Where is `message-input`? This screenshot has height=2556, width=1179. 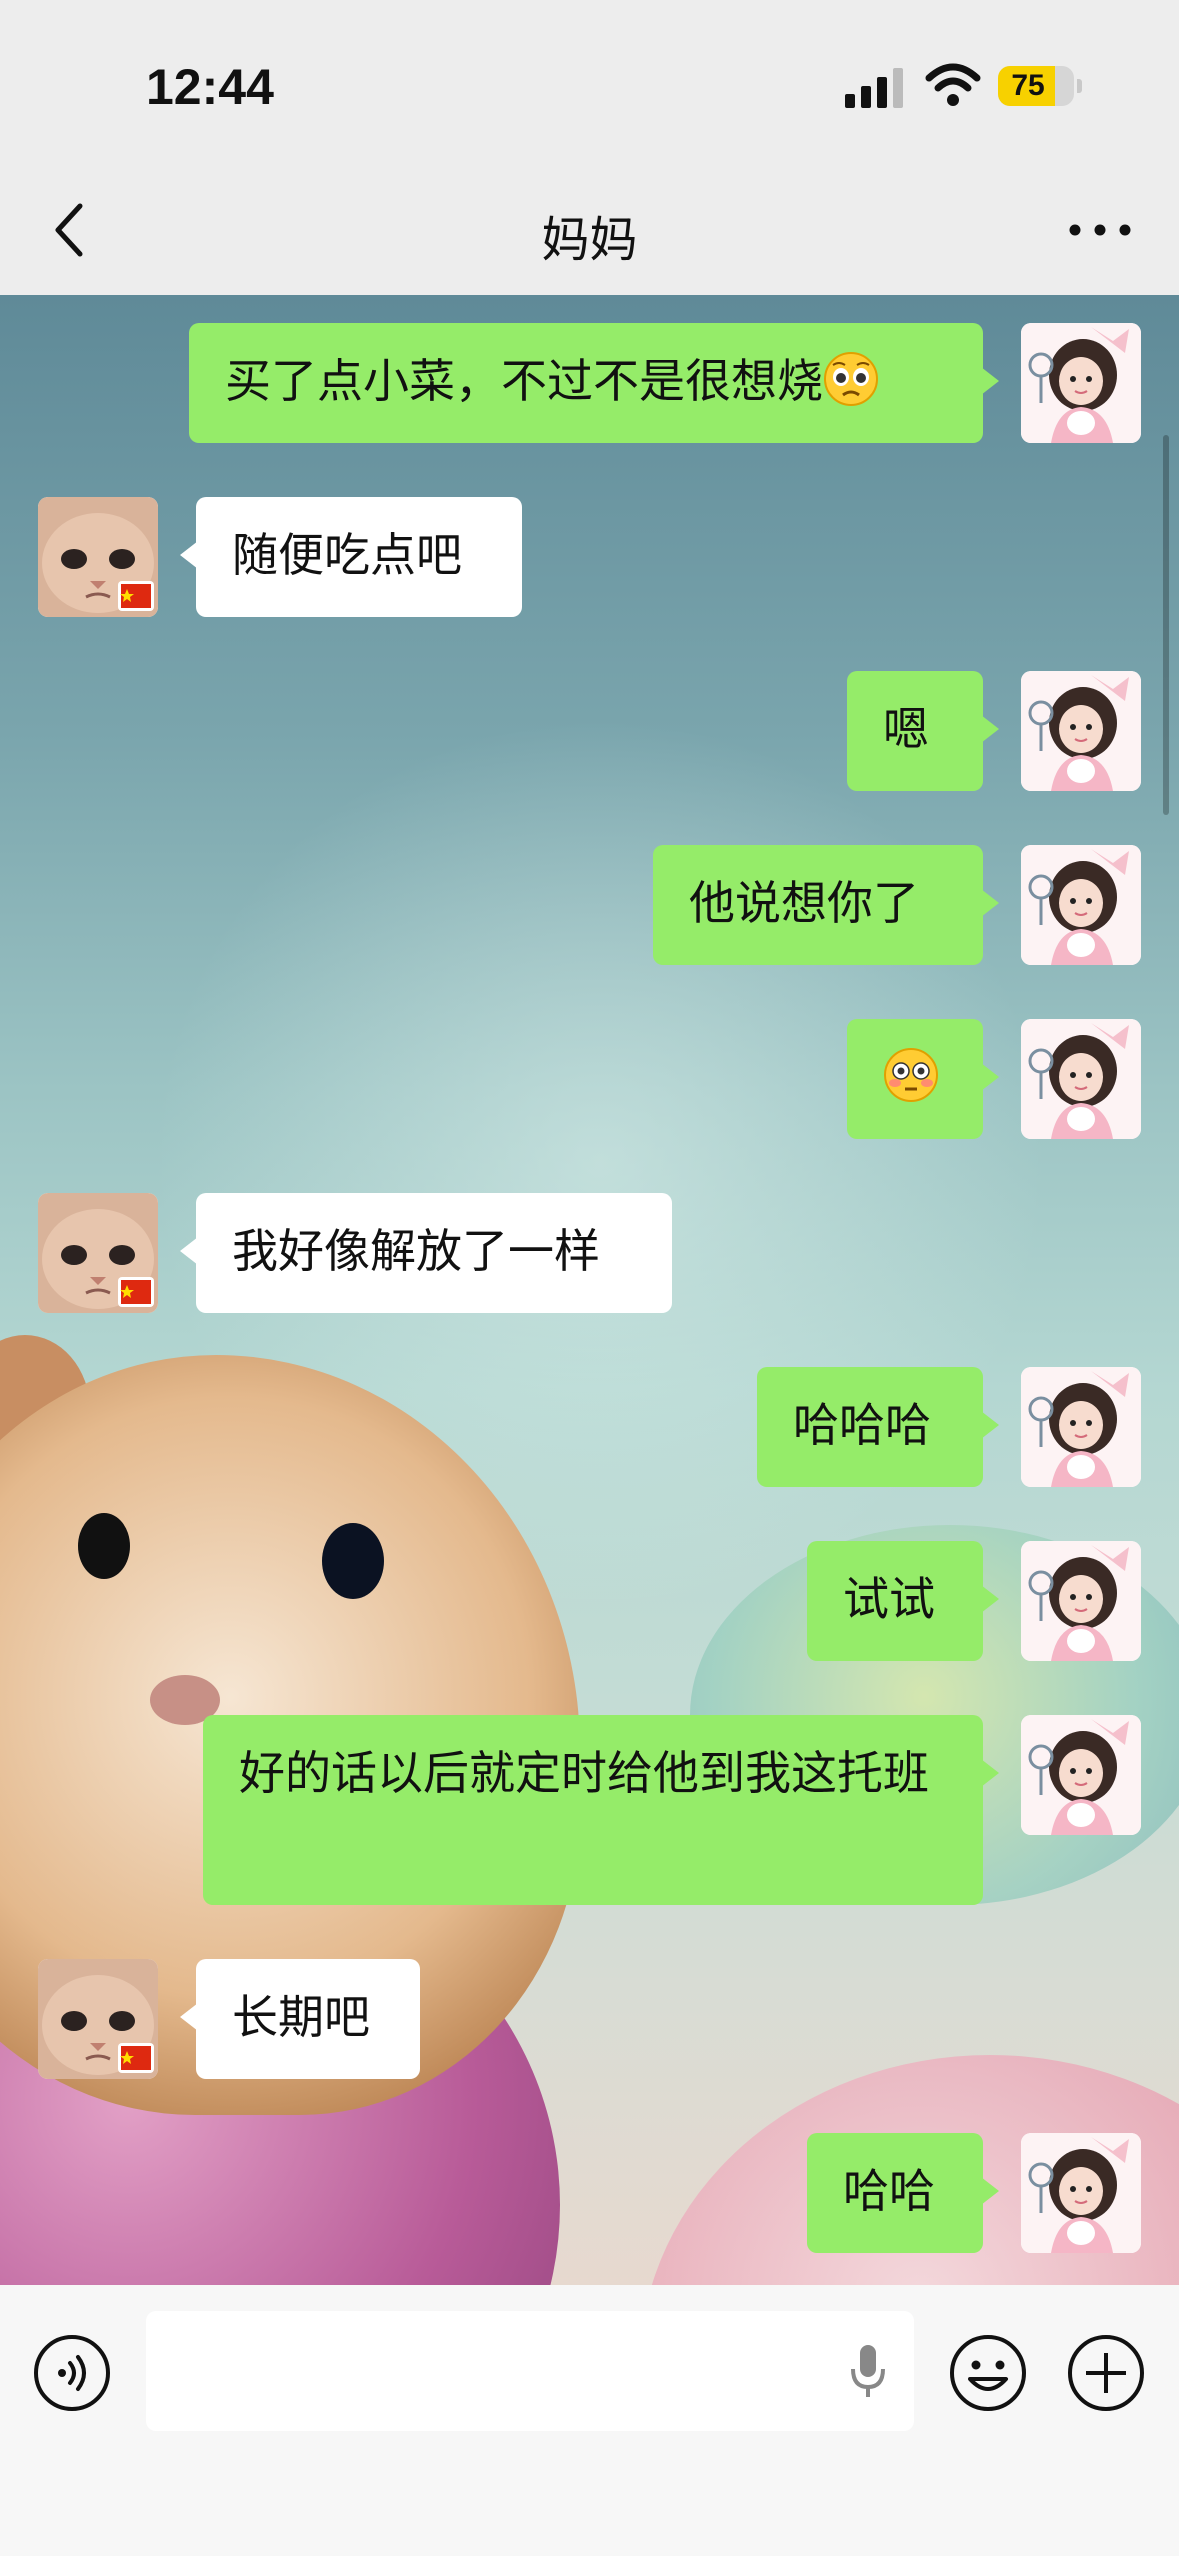
message-input is located at coordinates (530, 2371).